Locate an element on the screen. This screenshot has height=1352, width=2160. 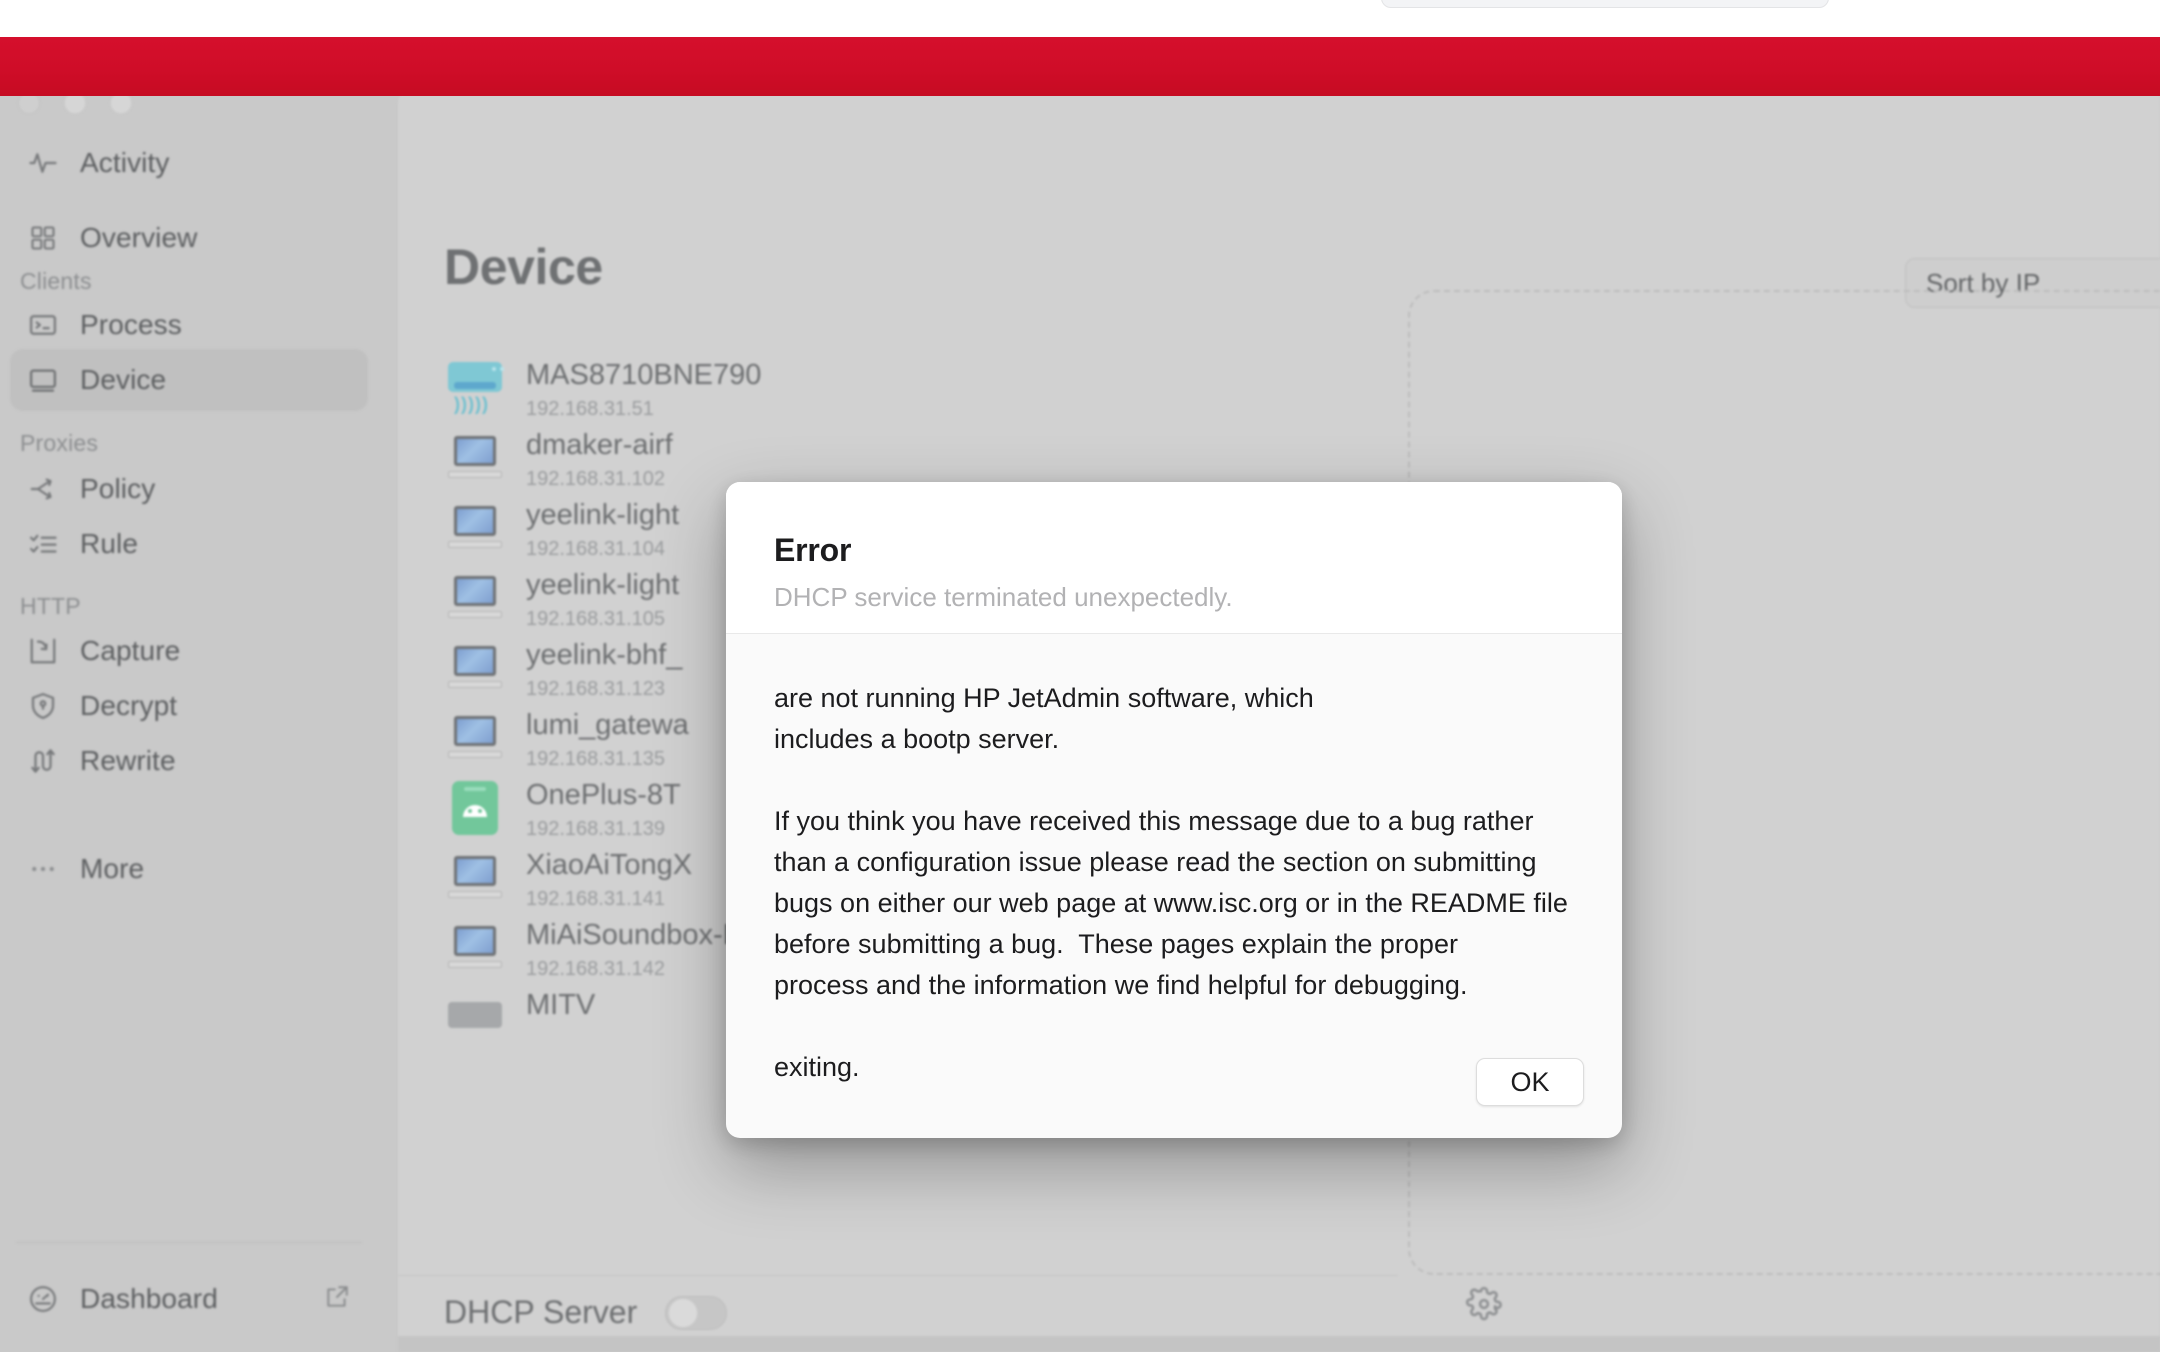
sidebar-item-label: Policy is located at coordinates (118, 488).